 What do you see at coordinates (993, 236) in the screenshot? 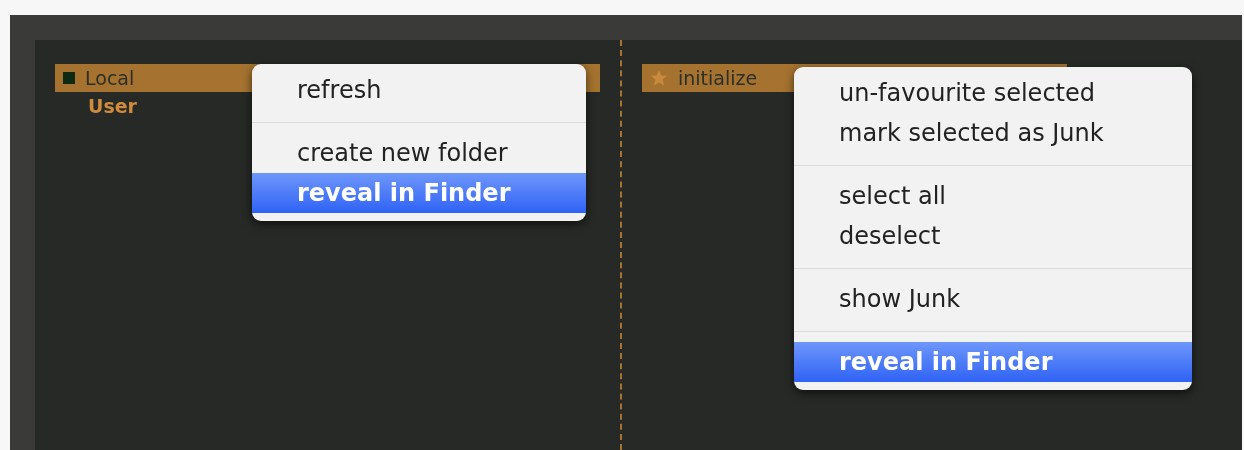
I see `menu-item: deselect` at bounding box center [993, 236].